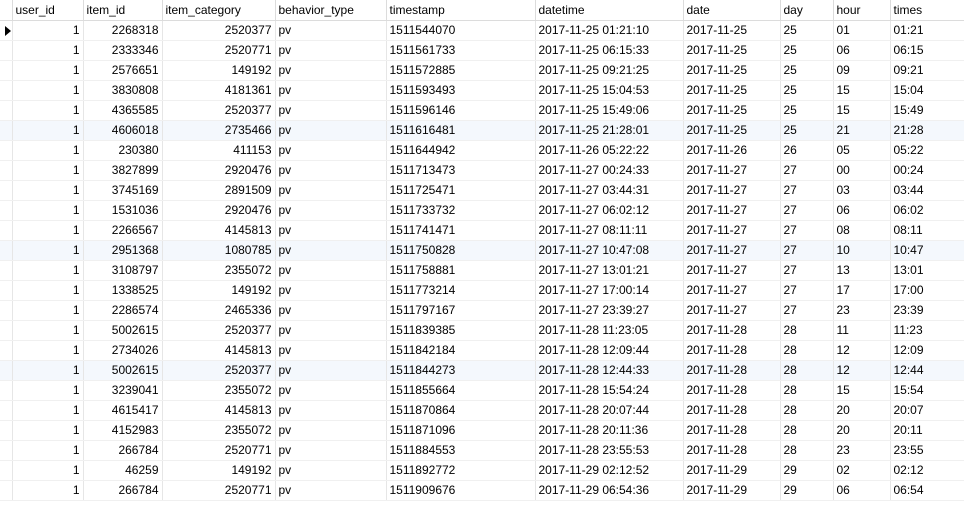 The image size is (964, 508). I want to click on cell-datetime: 2017-11-28 15:54:24, so click(609, 390).